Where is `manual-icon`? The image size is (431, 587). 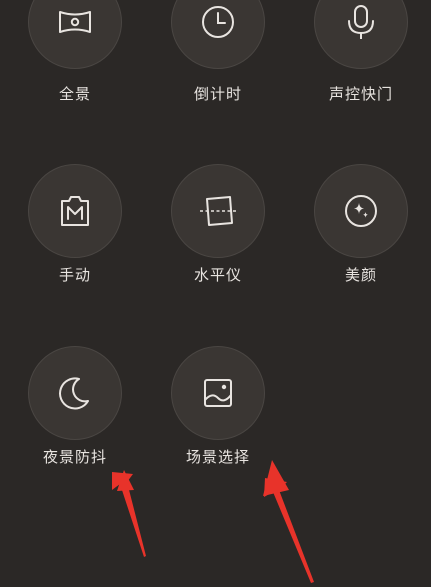
manual-icon is located at coordinates (75, 211).